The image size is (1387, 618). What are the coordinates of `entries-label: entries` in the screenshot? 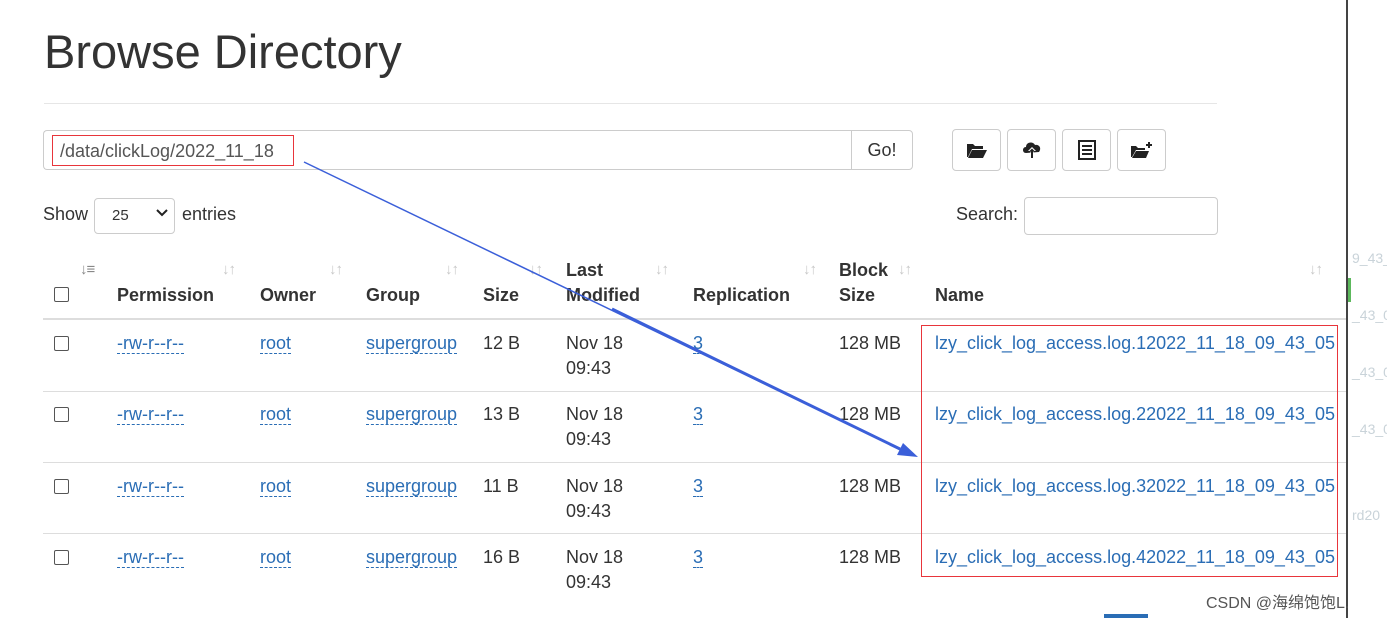 It's located at (209, 214).